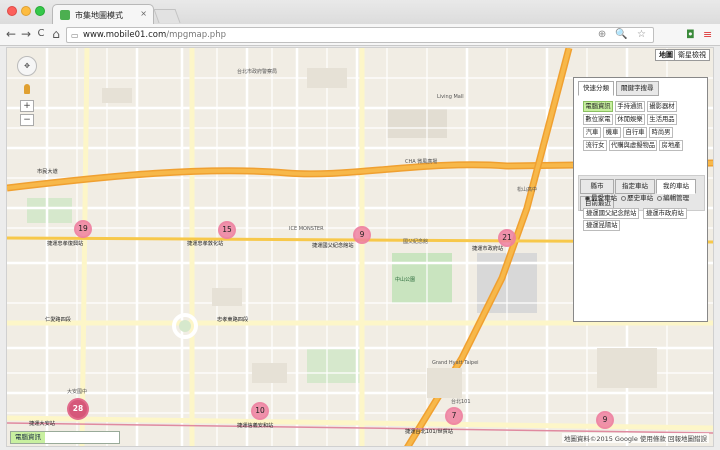  Describe the element at coordinates (598, 106) in the screenshot. I see `category-computer: 電腦資訊` at that location.